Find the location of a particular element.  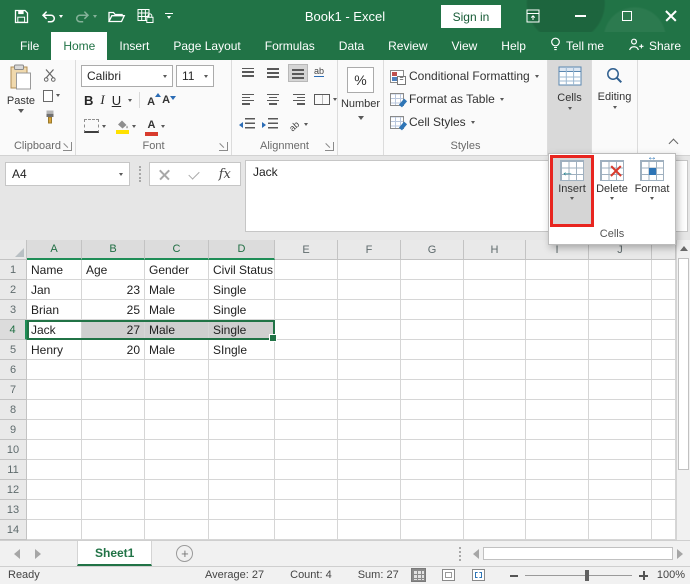

cell-I11 is located at coordinates (557, 470).